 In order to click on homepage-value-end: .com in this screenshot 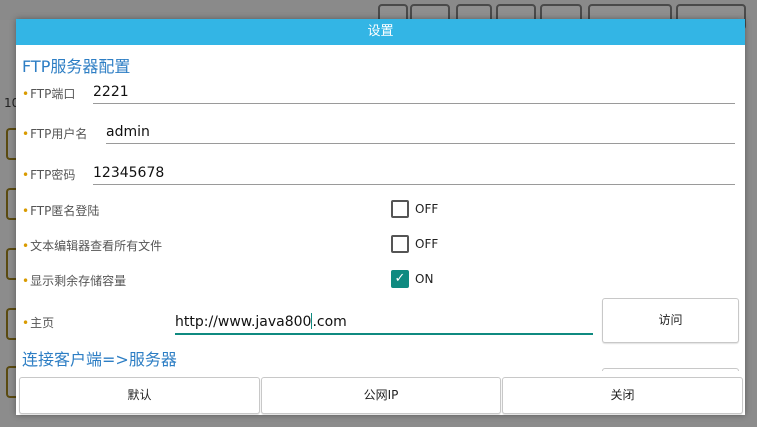, I will do `click(329, 322)`.